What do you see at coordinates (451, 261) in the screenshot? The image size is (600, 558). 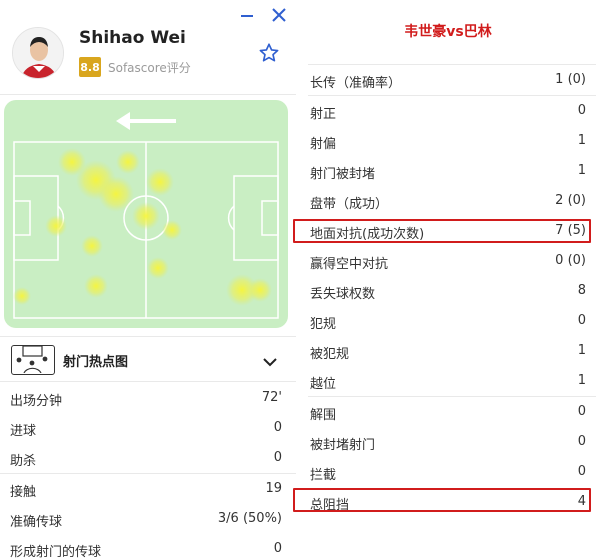 I see `stat-row-aerial-duels: 赢得空中对抗 0 (0)` at bounding box center [451, 261].